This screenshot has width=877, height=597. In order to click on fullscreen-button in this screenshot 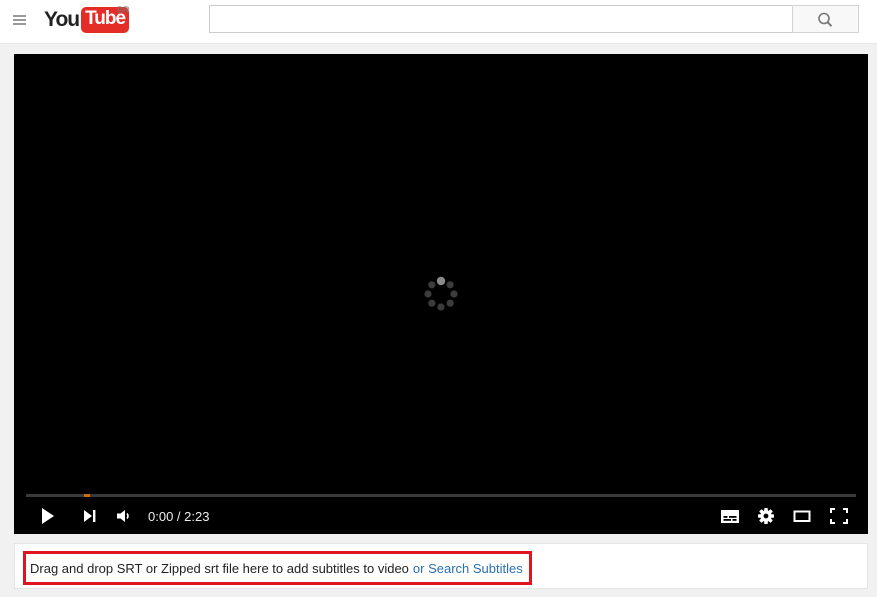, I will do `click(839, 516)`.